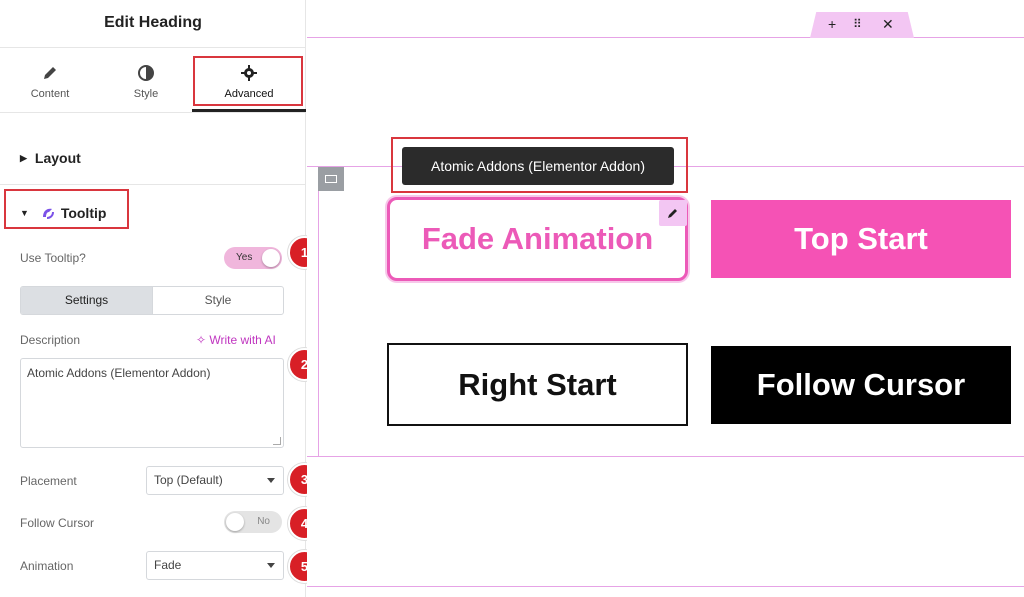 The width and height of the screenshot is (1024, 597). I want to click on follow-cursor-value: No, so click(263, 521).